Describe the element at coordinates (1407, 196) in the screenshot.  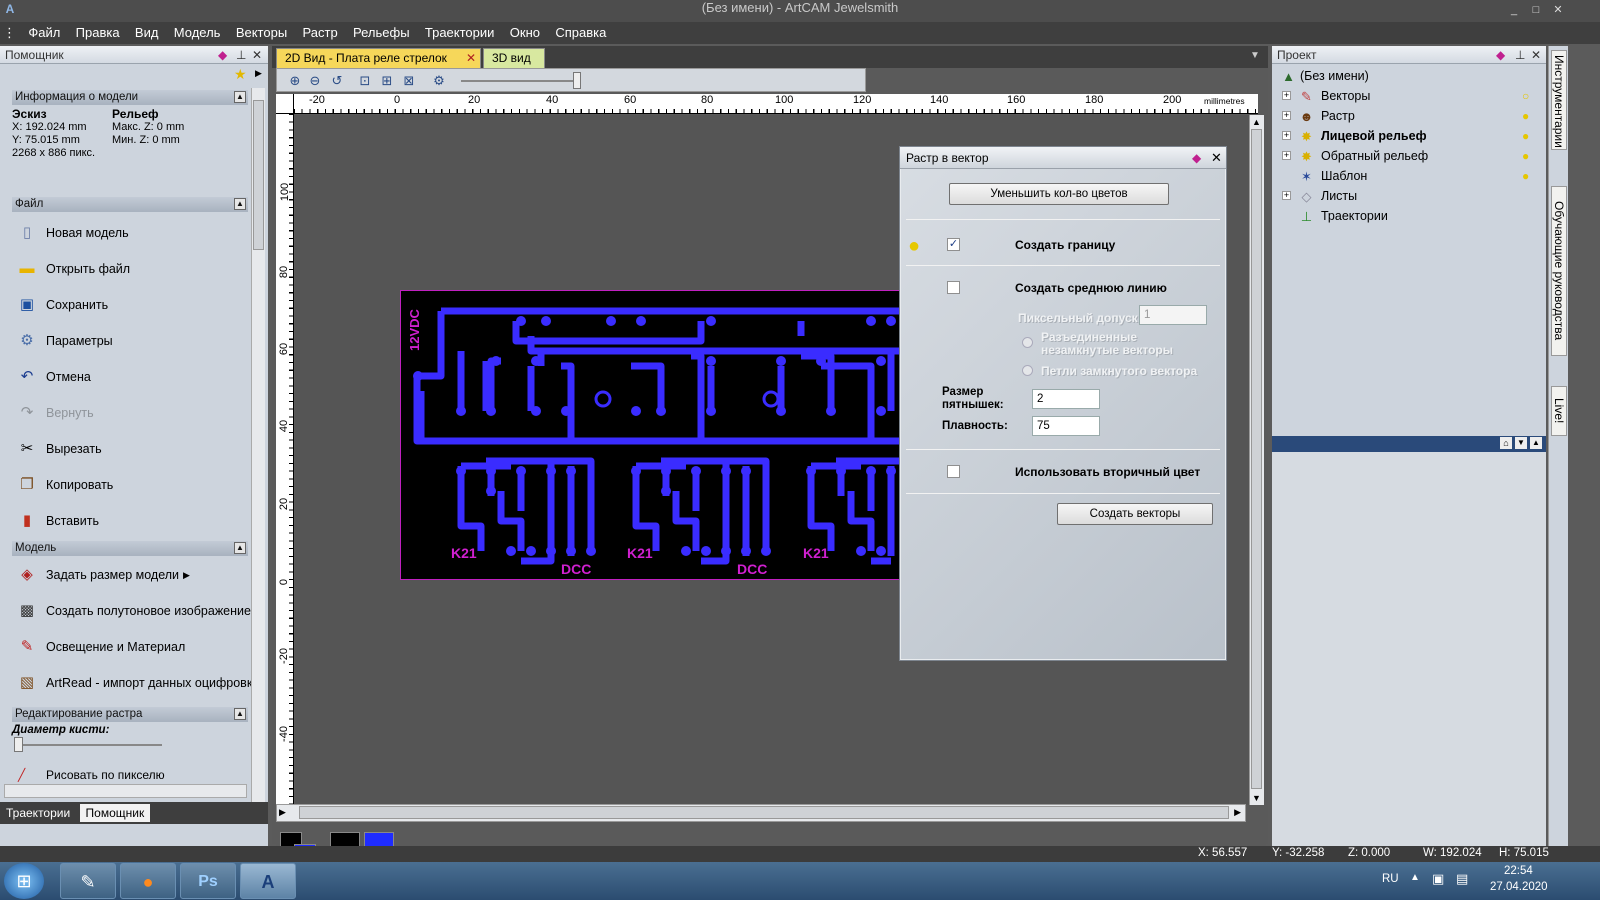
I see `tree-item-sheets: + ◇ Листы` at that location.